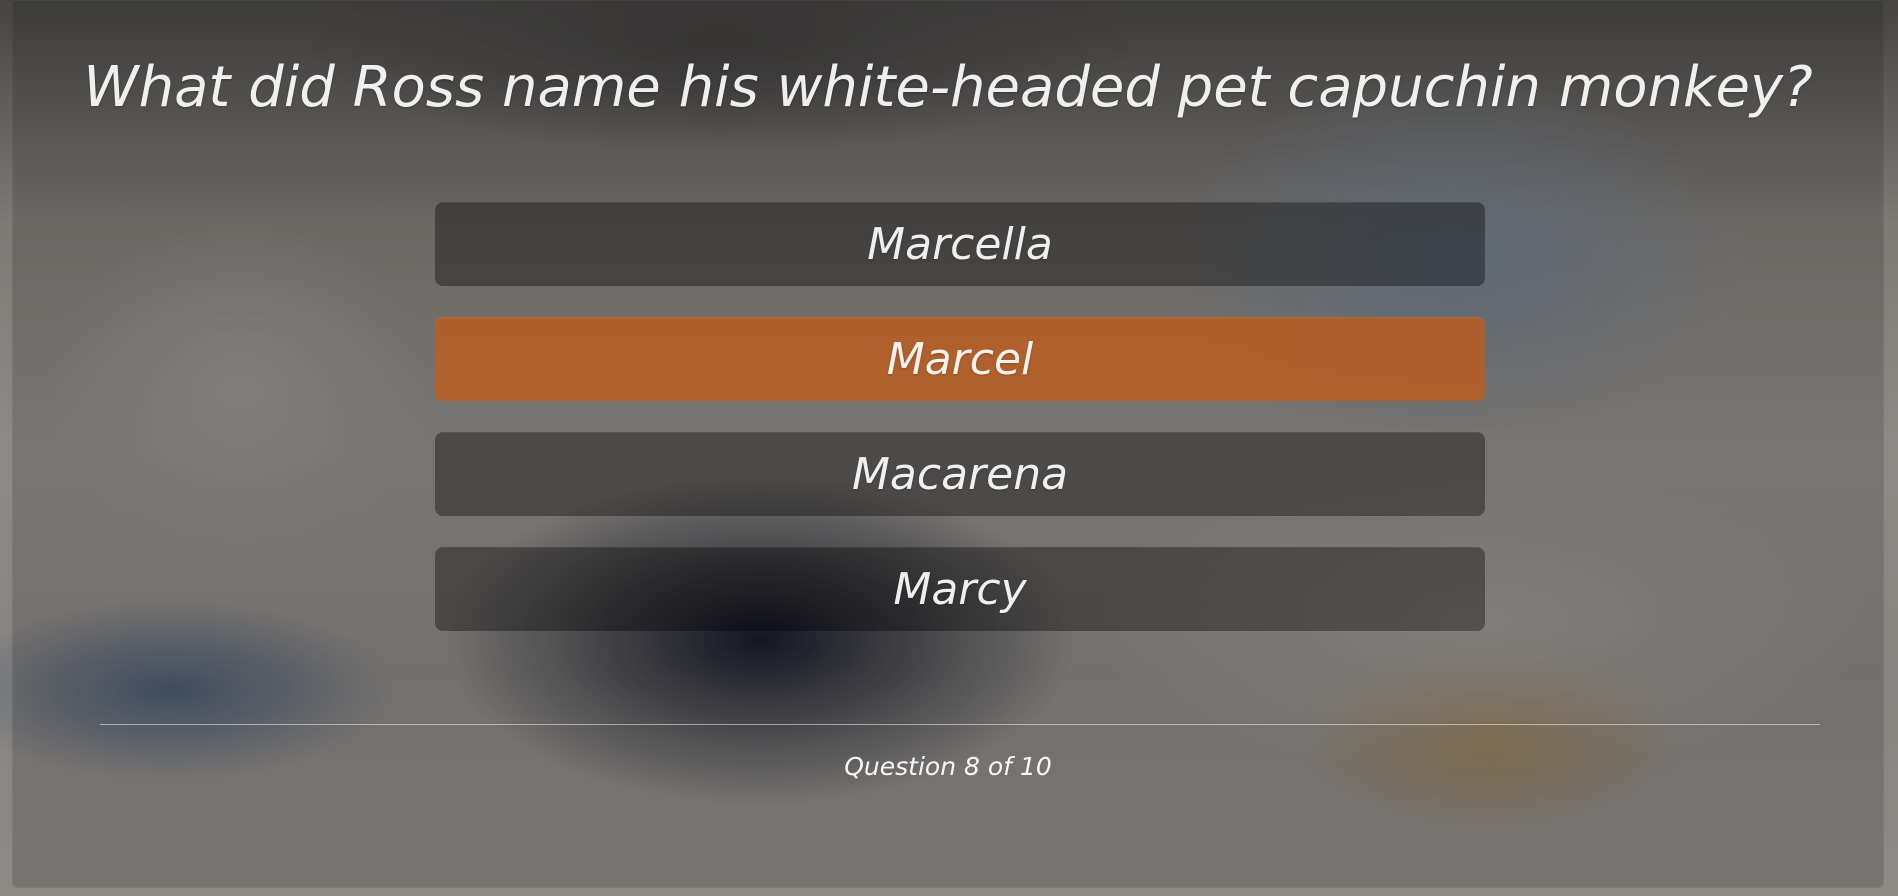  I want to click on answer-label: Marcy, so click(960, 589).